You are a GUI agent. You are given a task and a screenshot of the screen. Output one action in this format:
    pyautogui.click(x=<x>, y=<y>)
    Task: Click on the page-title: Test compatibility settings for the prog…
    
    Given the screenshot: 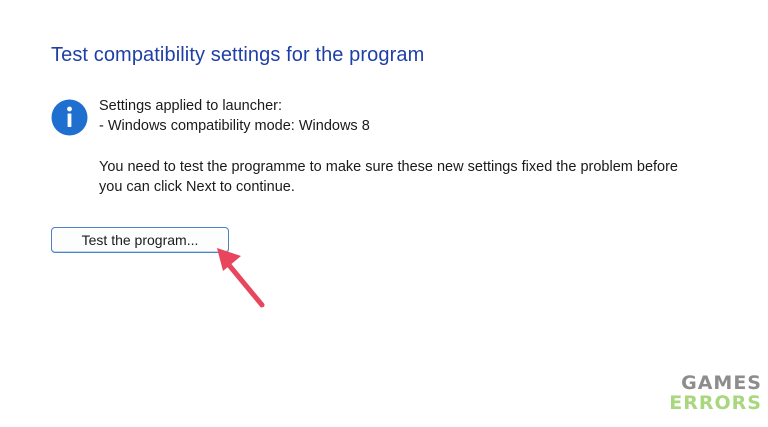 What is the action you would take?
    pyautogui.click(x=238, y=55)
    